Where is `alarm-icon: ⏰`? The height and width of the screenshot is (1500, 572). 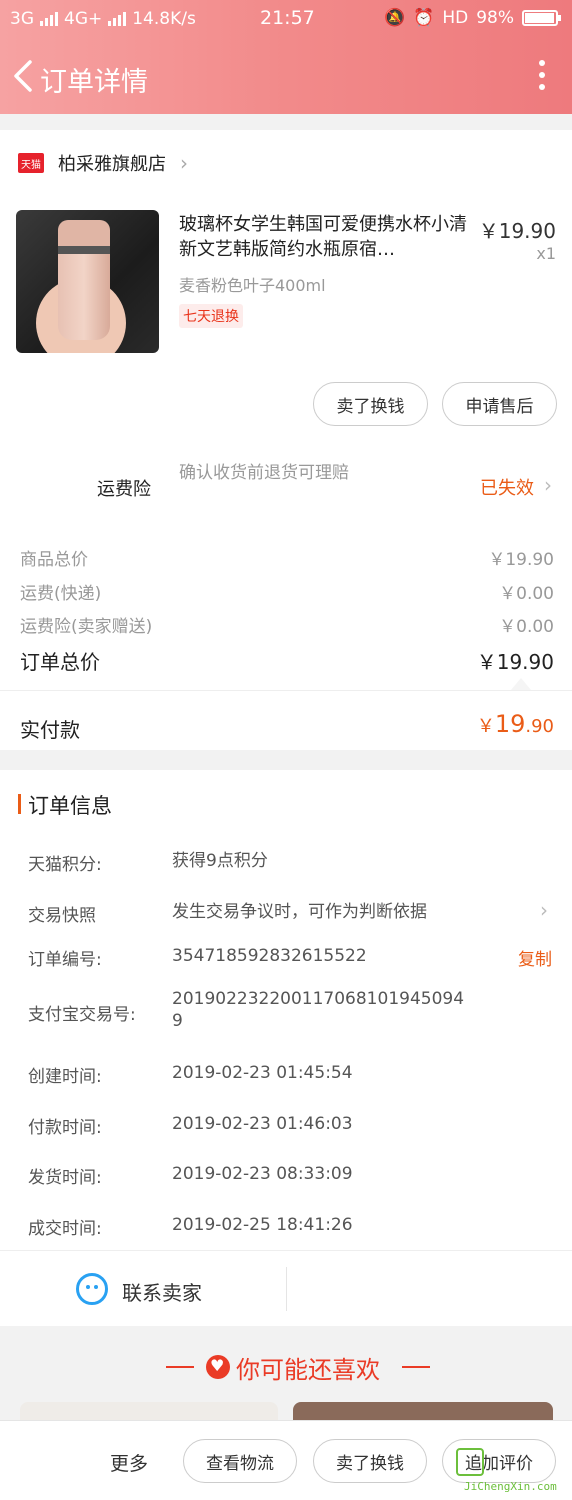
alarm-icon: ⏰ is located at coordinates (424, 18).